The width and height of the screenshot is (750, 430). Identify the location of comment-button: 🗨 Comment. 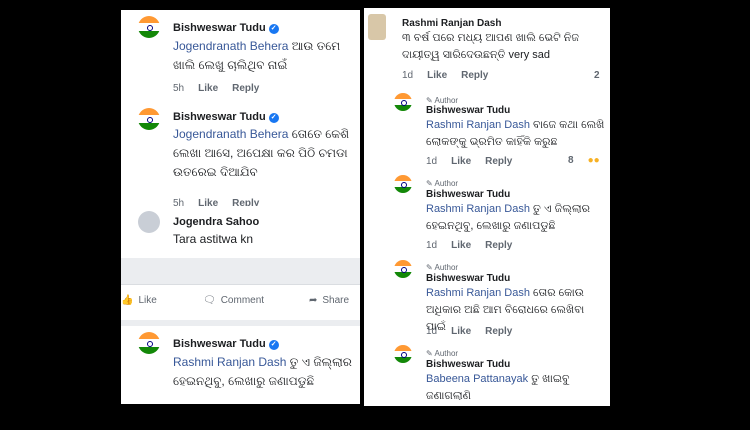
(233, 300).